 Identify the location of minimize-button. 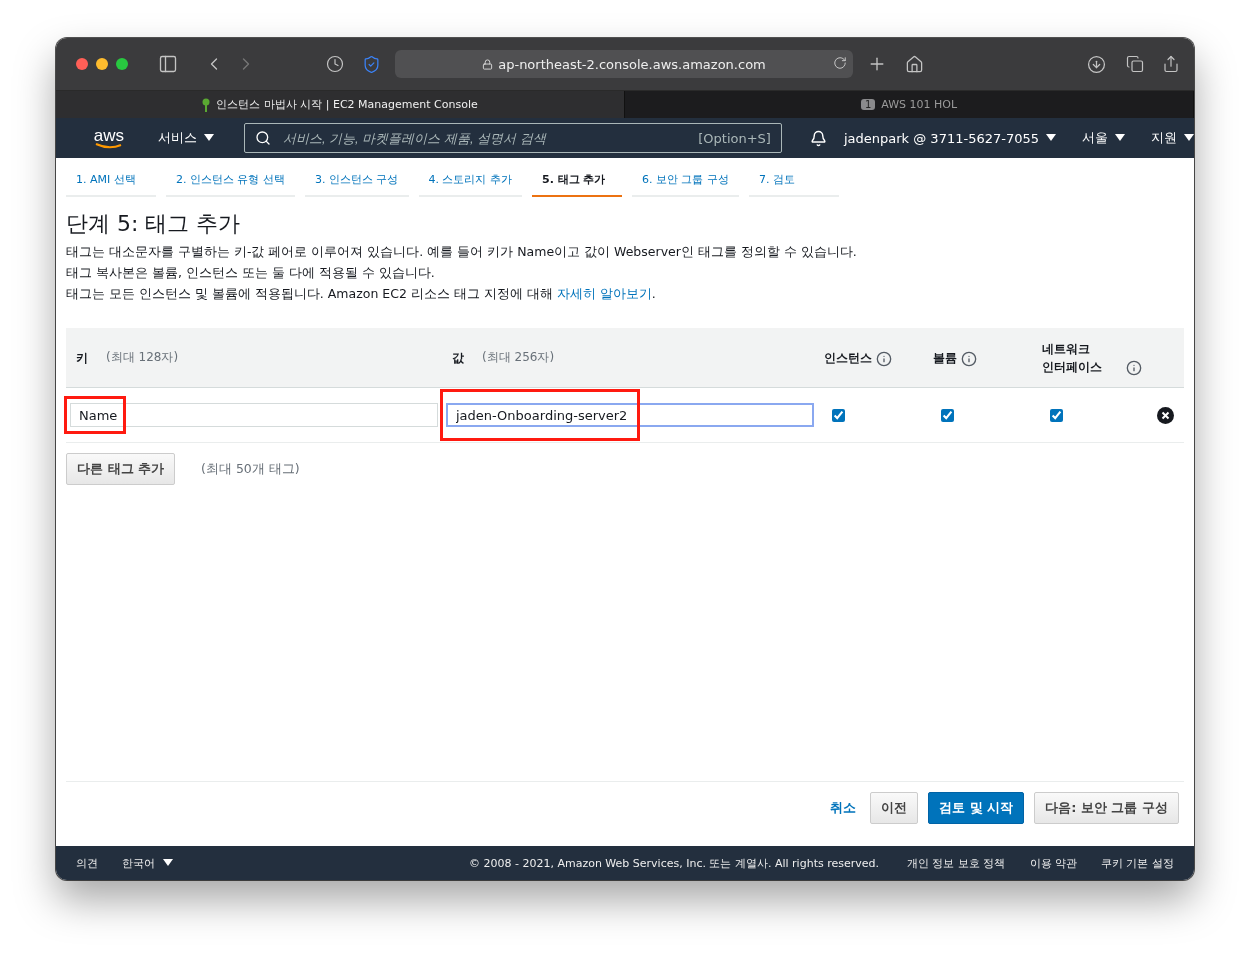
(102, 64).